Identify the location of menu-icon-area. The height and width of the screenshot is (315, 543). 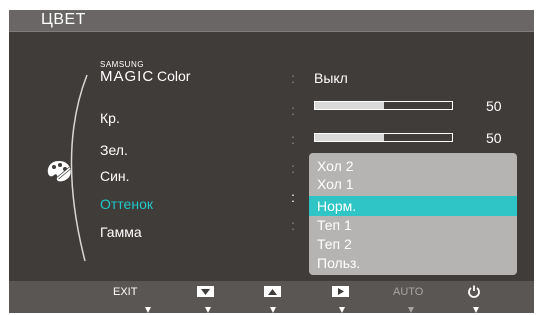
(59, 153).